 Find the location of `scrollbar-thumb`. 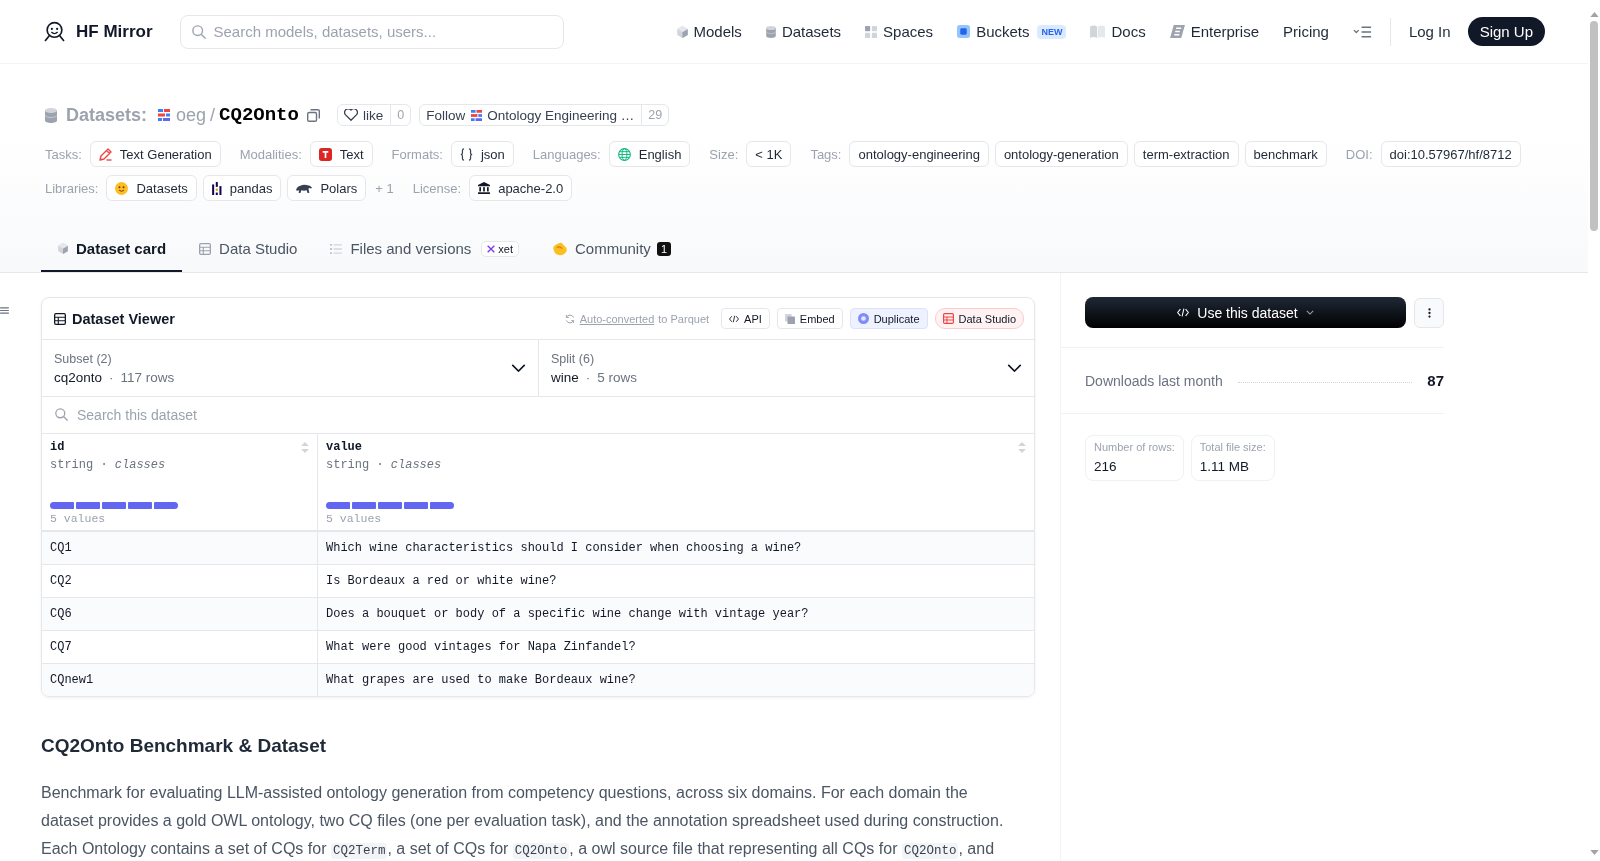

scrollbar-thumb is located at coordinates (1594, 126).